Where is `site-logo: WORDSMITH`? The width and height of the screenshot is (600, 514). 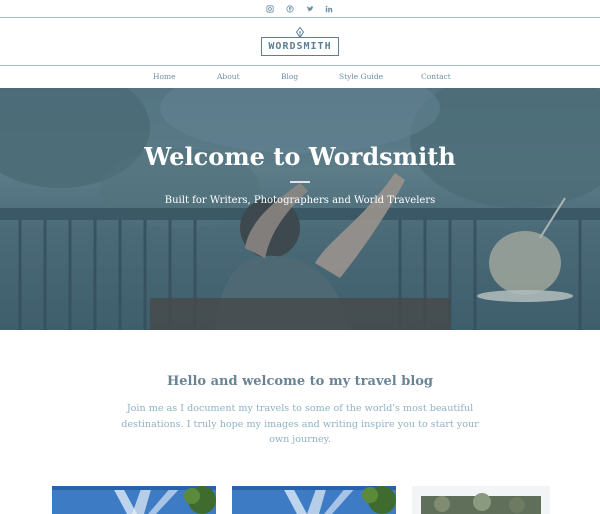 site-logo: WORDSMITH is located at coordinates (300, 41).